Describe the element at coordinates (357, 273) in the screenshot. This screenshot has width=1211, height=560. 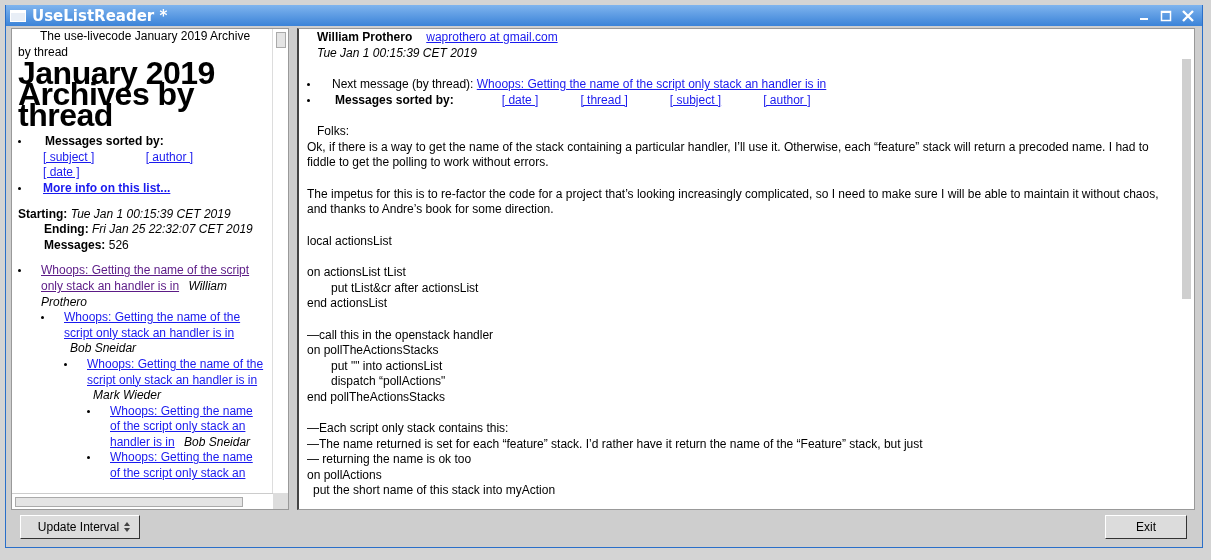
I see `message-text: on actionsList tList` at that location.